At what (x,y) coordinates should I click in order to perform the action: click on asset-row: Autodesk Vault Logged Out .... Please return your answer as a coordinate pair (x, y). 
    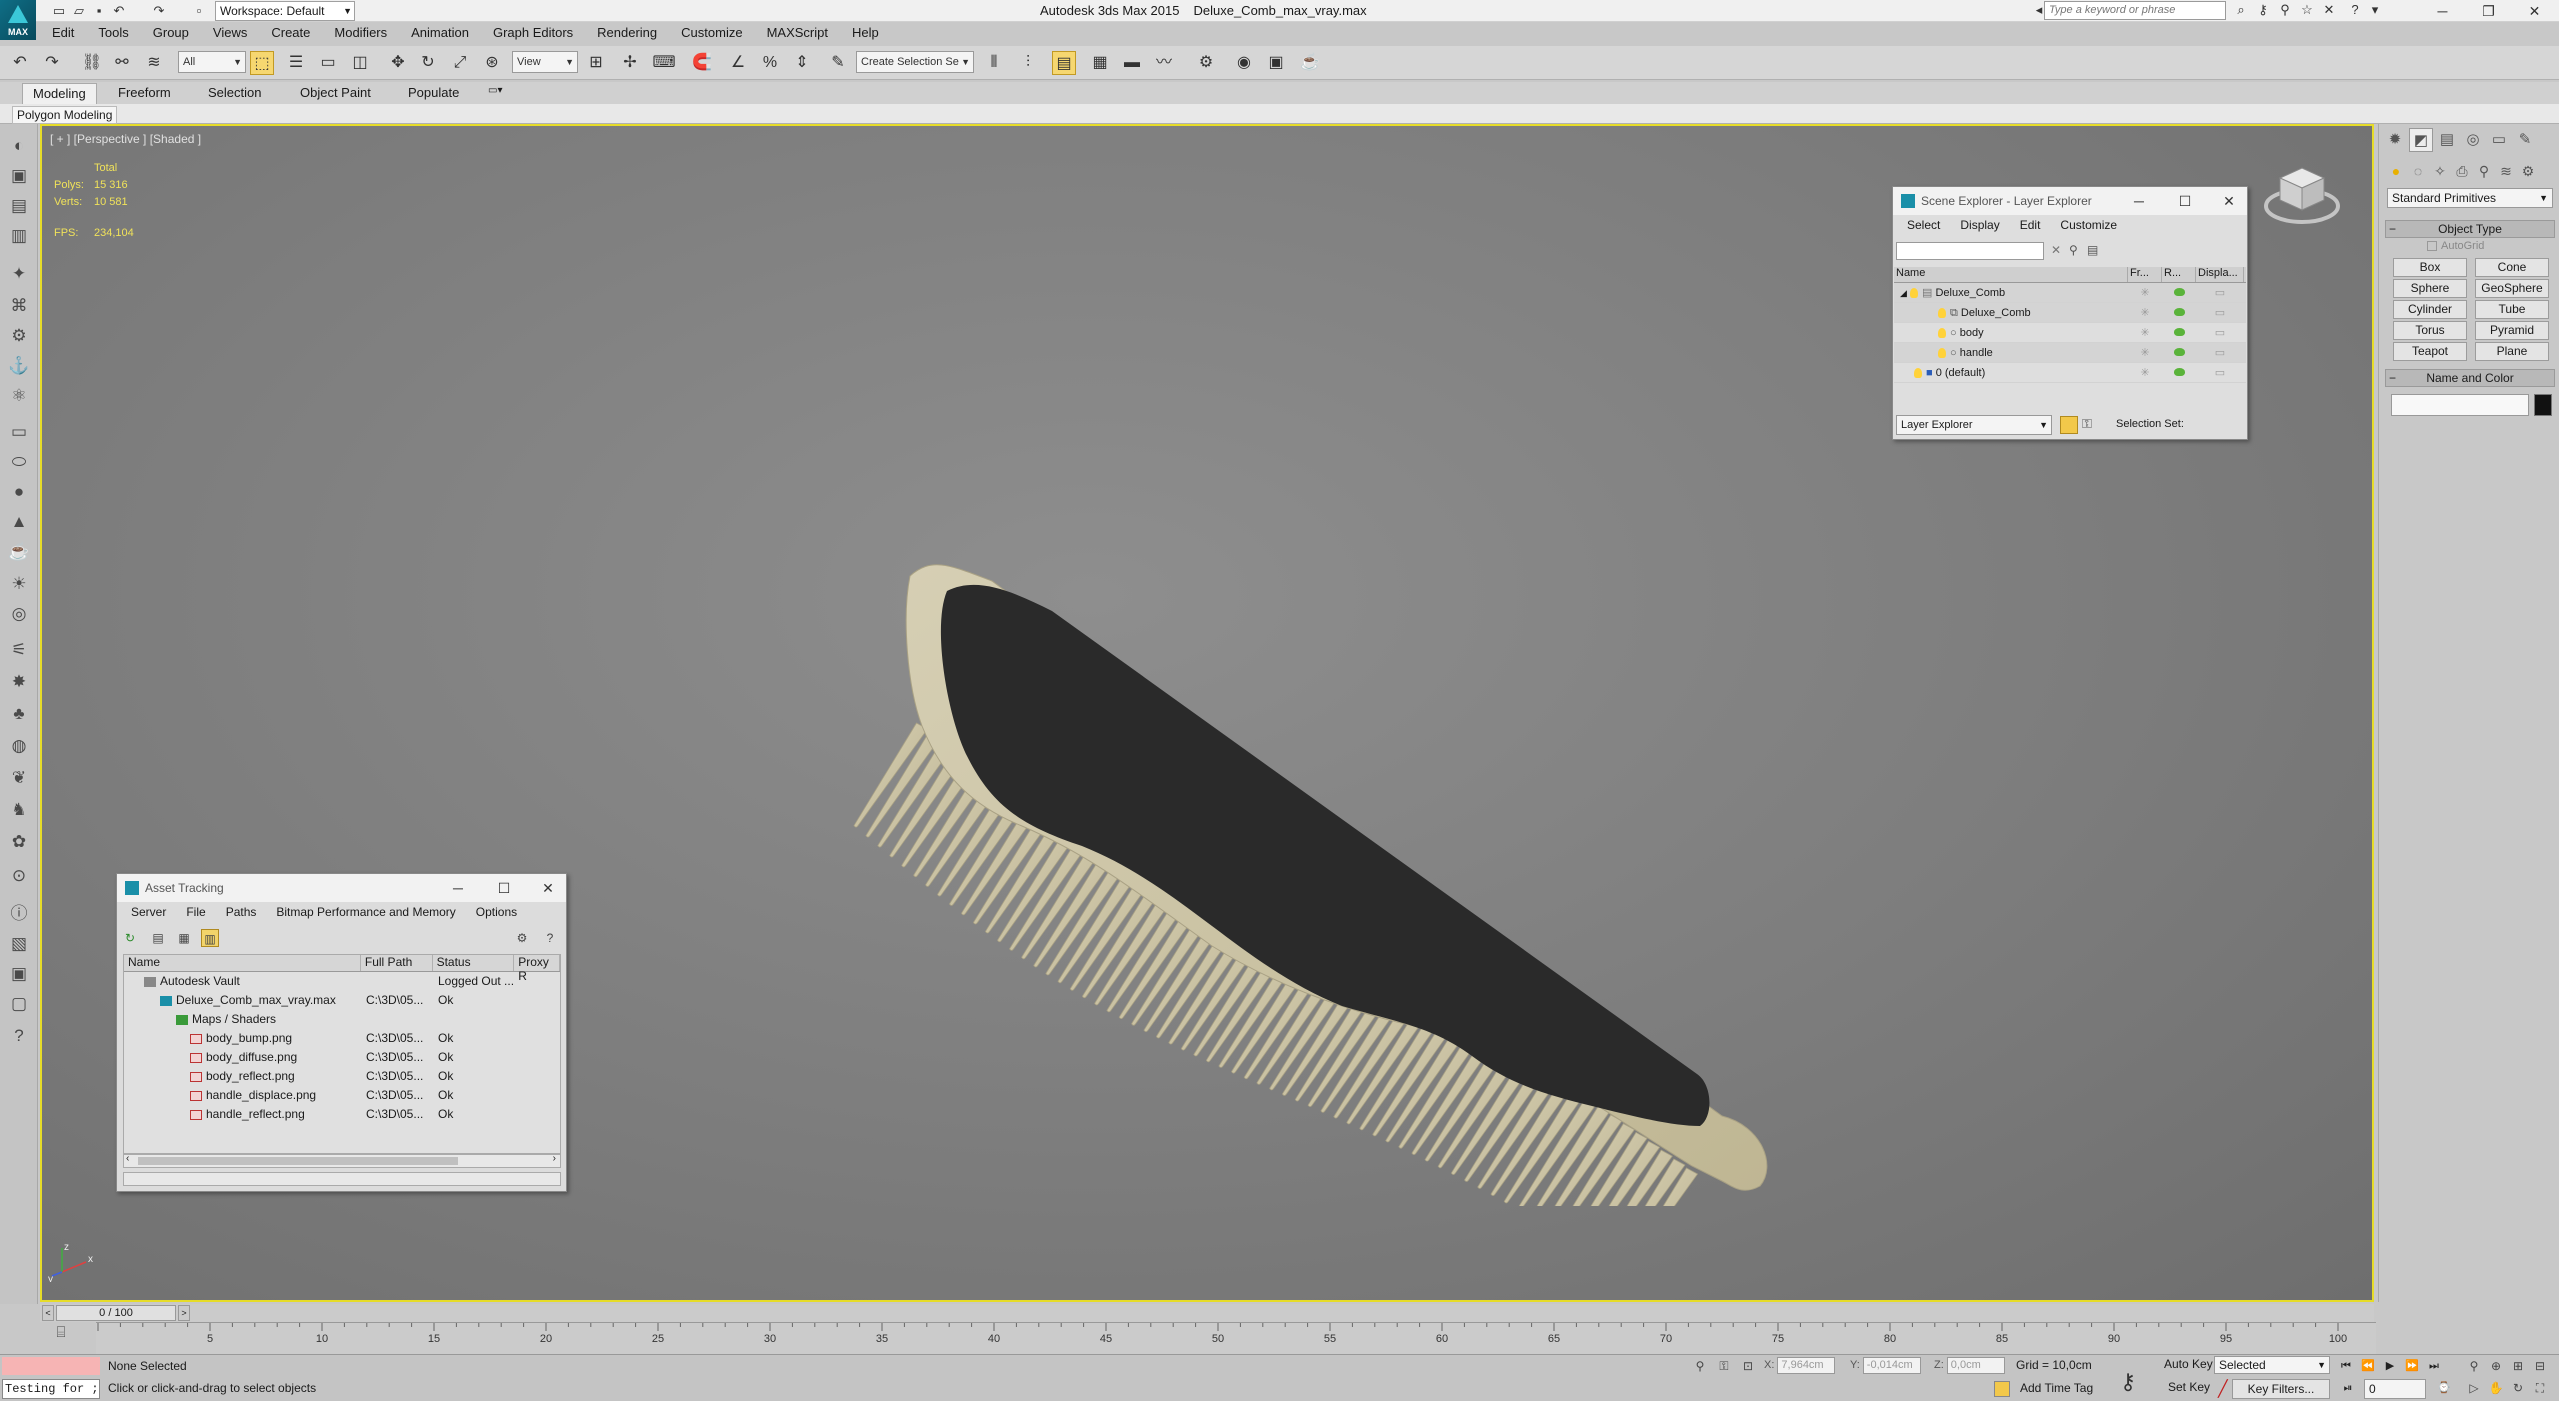
    Looking at the image, I should click on (342, 981).